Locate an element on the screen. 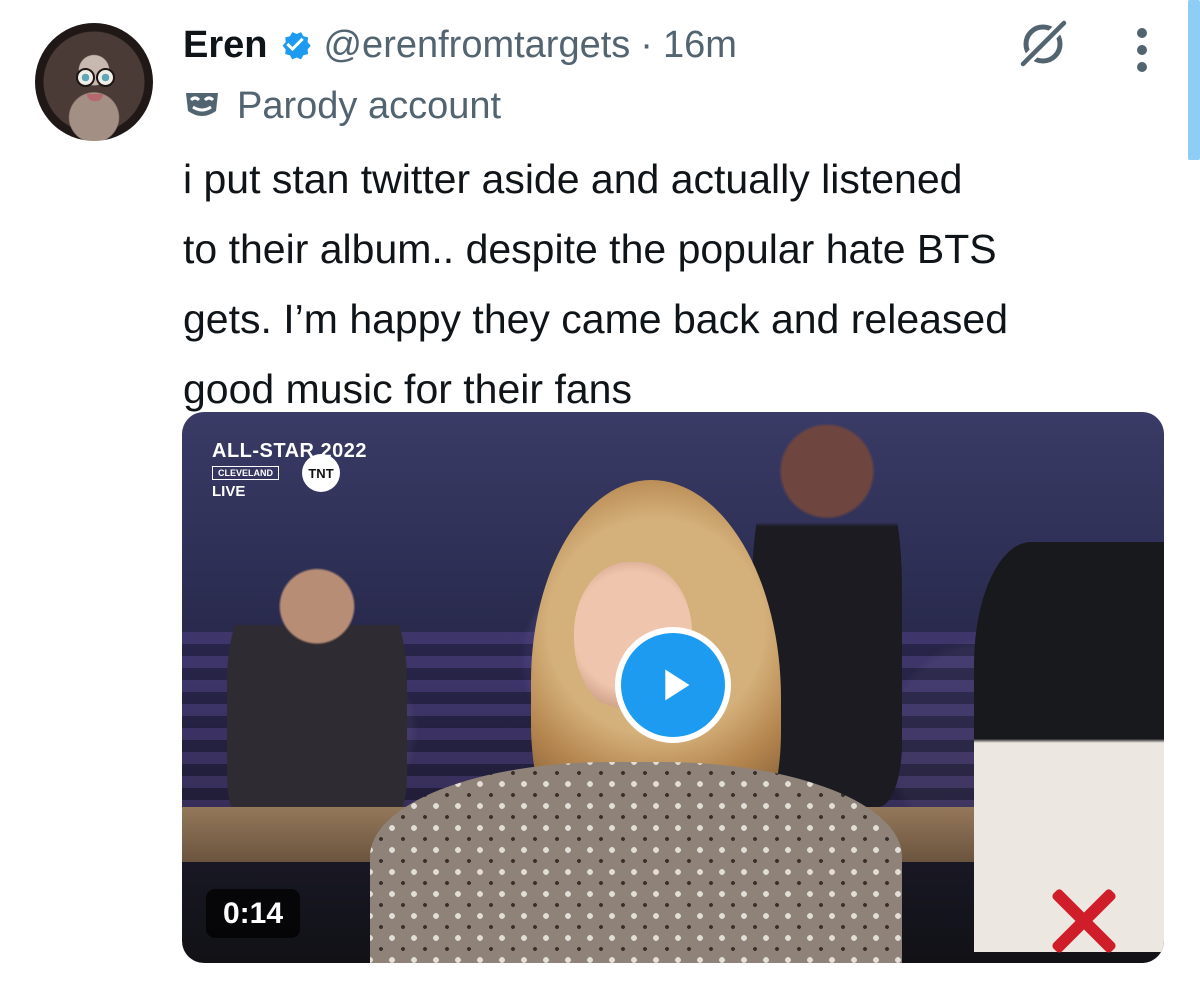 The width and height of the screenshot is (1200, 999). network-logo: TNT is located at coordinates (321, 473).